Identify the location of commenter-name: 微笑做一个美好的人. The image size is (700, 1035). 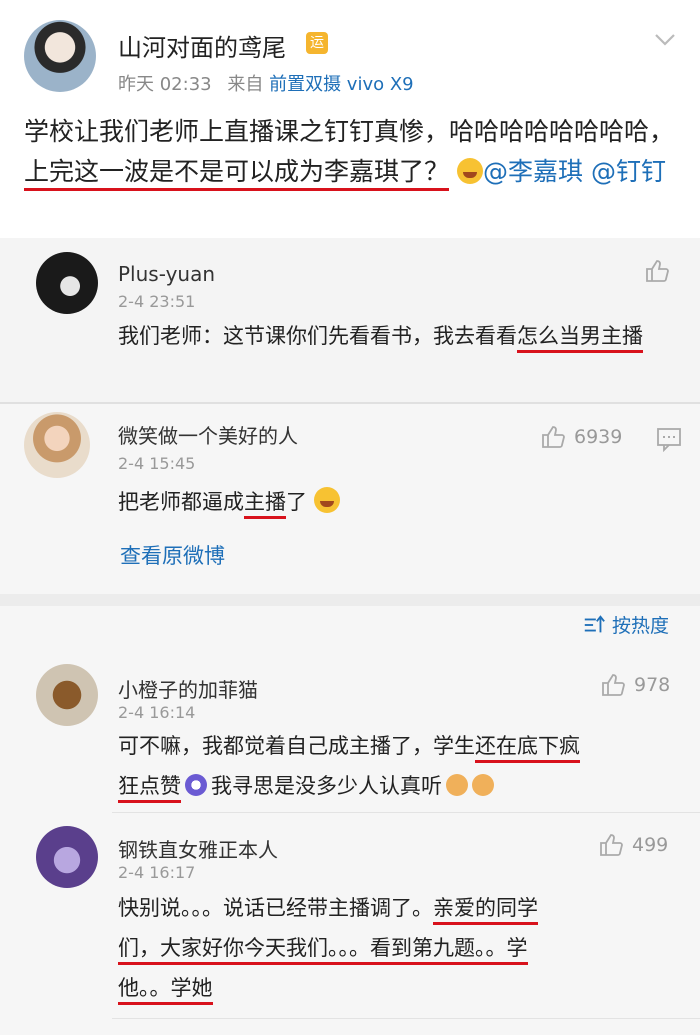
(208, 434).